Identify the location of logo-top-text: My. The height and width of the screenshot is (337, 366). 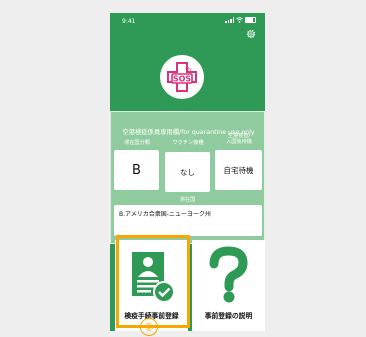
(188, 69).